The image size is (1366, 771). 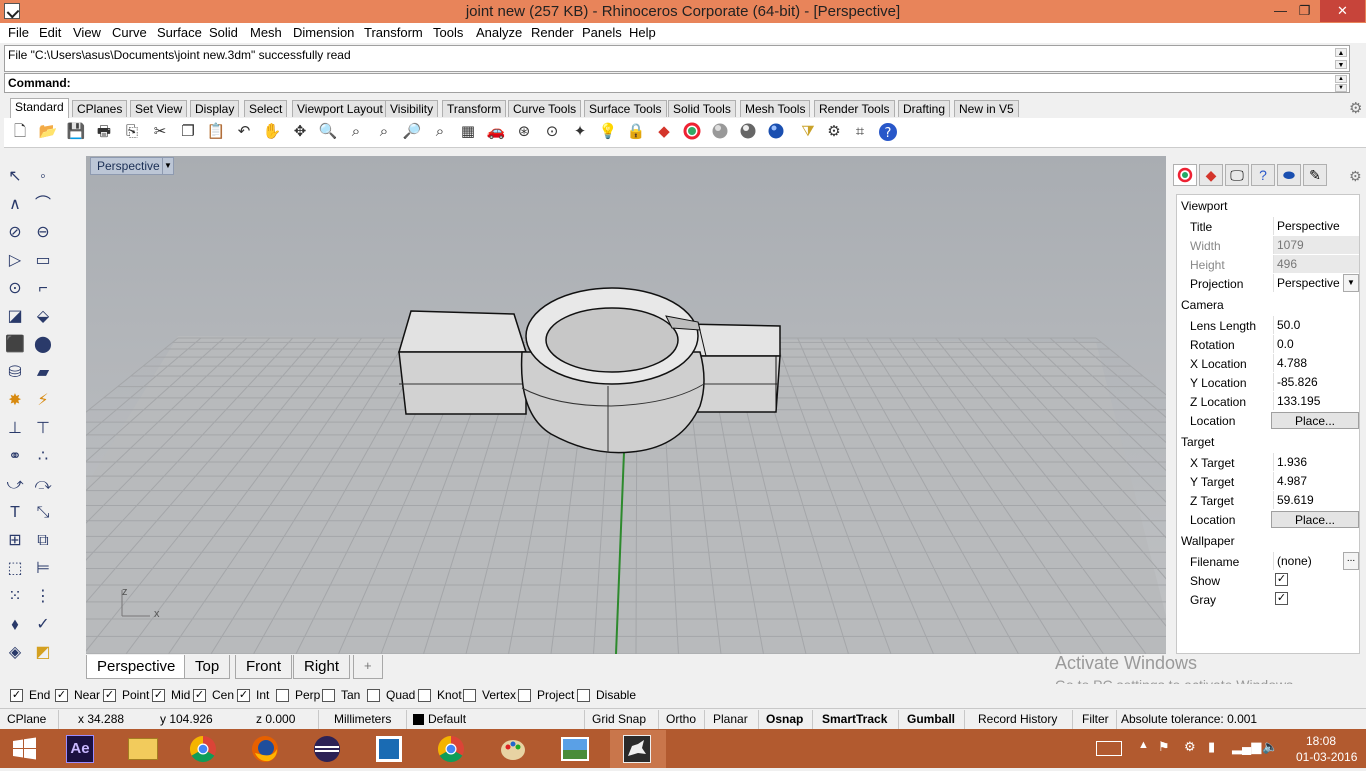 I want to click on viewport-dropdown-icon: ▼, so click(x=168, y=166).